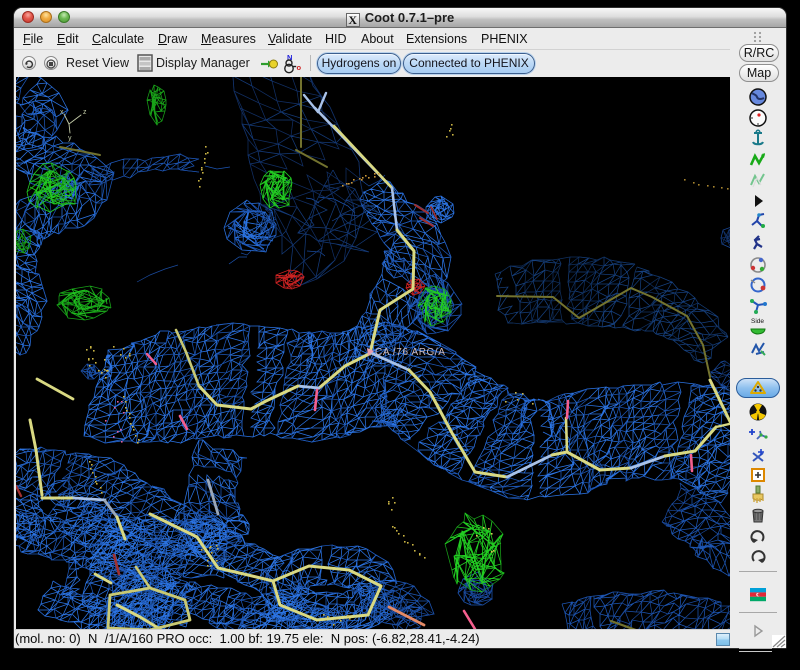  I want to click on svg-text: y, so click(70, 138).